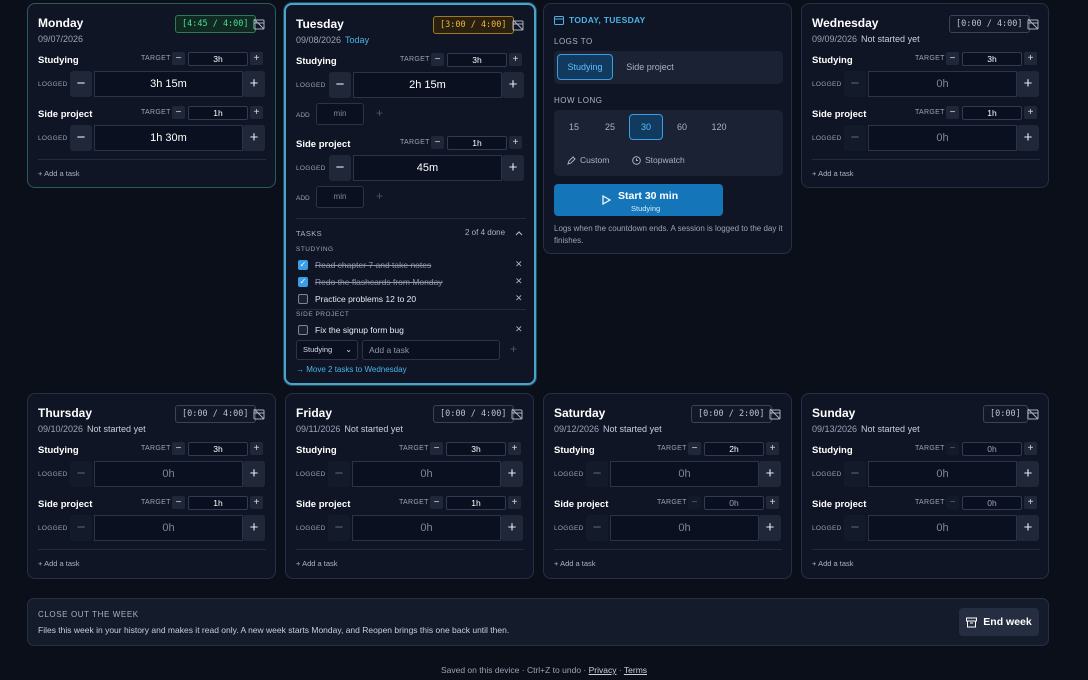 The width and height of the screenshot is (1088, 680). I want to click on chevron-up-icon, so click(519, 233).